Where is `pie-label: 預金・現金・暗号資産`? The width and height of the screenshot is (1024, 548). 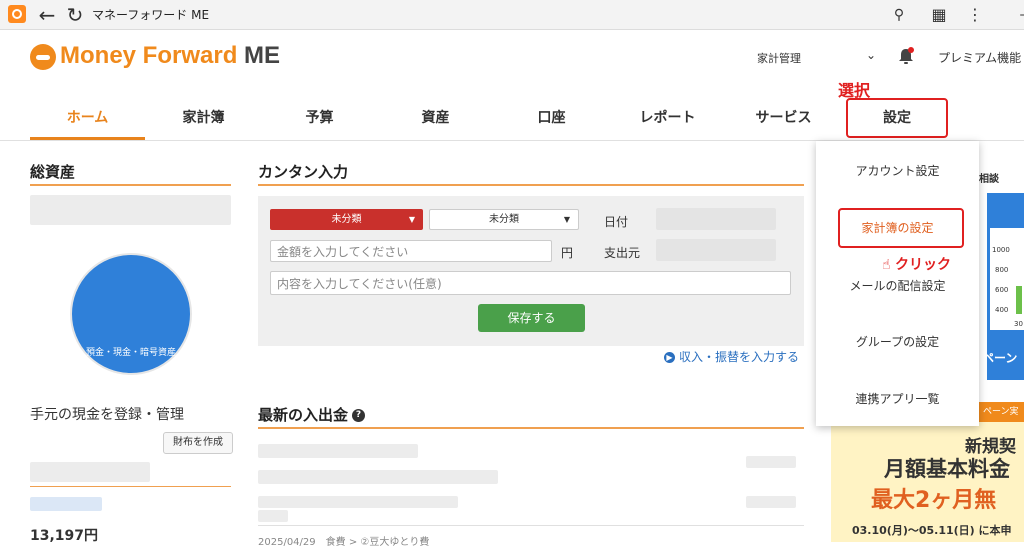
pie-label: 預金・現金・暗号資産 is located at coordinates (130, 353).